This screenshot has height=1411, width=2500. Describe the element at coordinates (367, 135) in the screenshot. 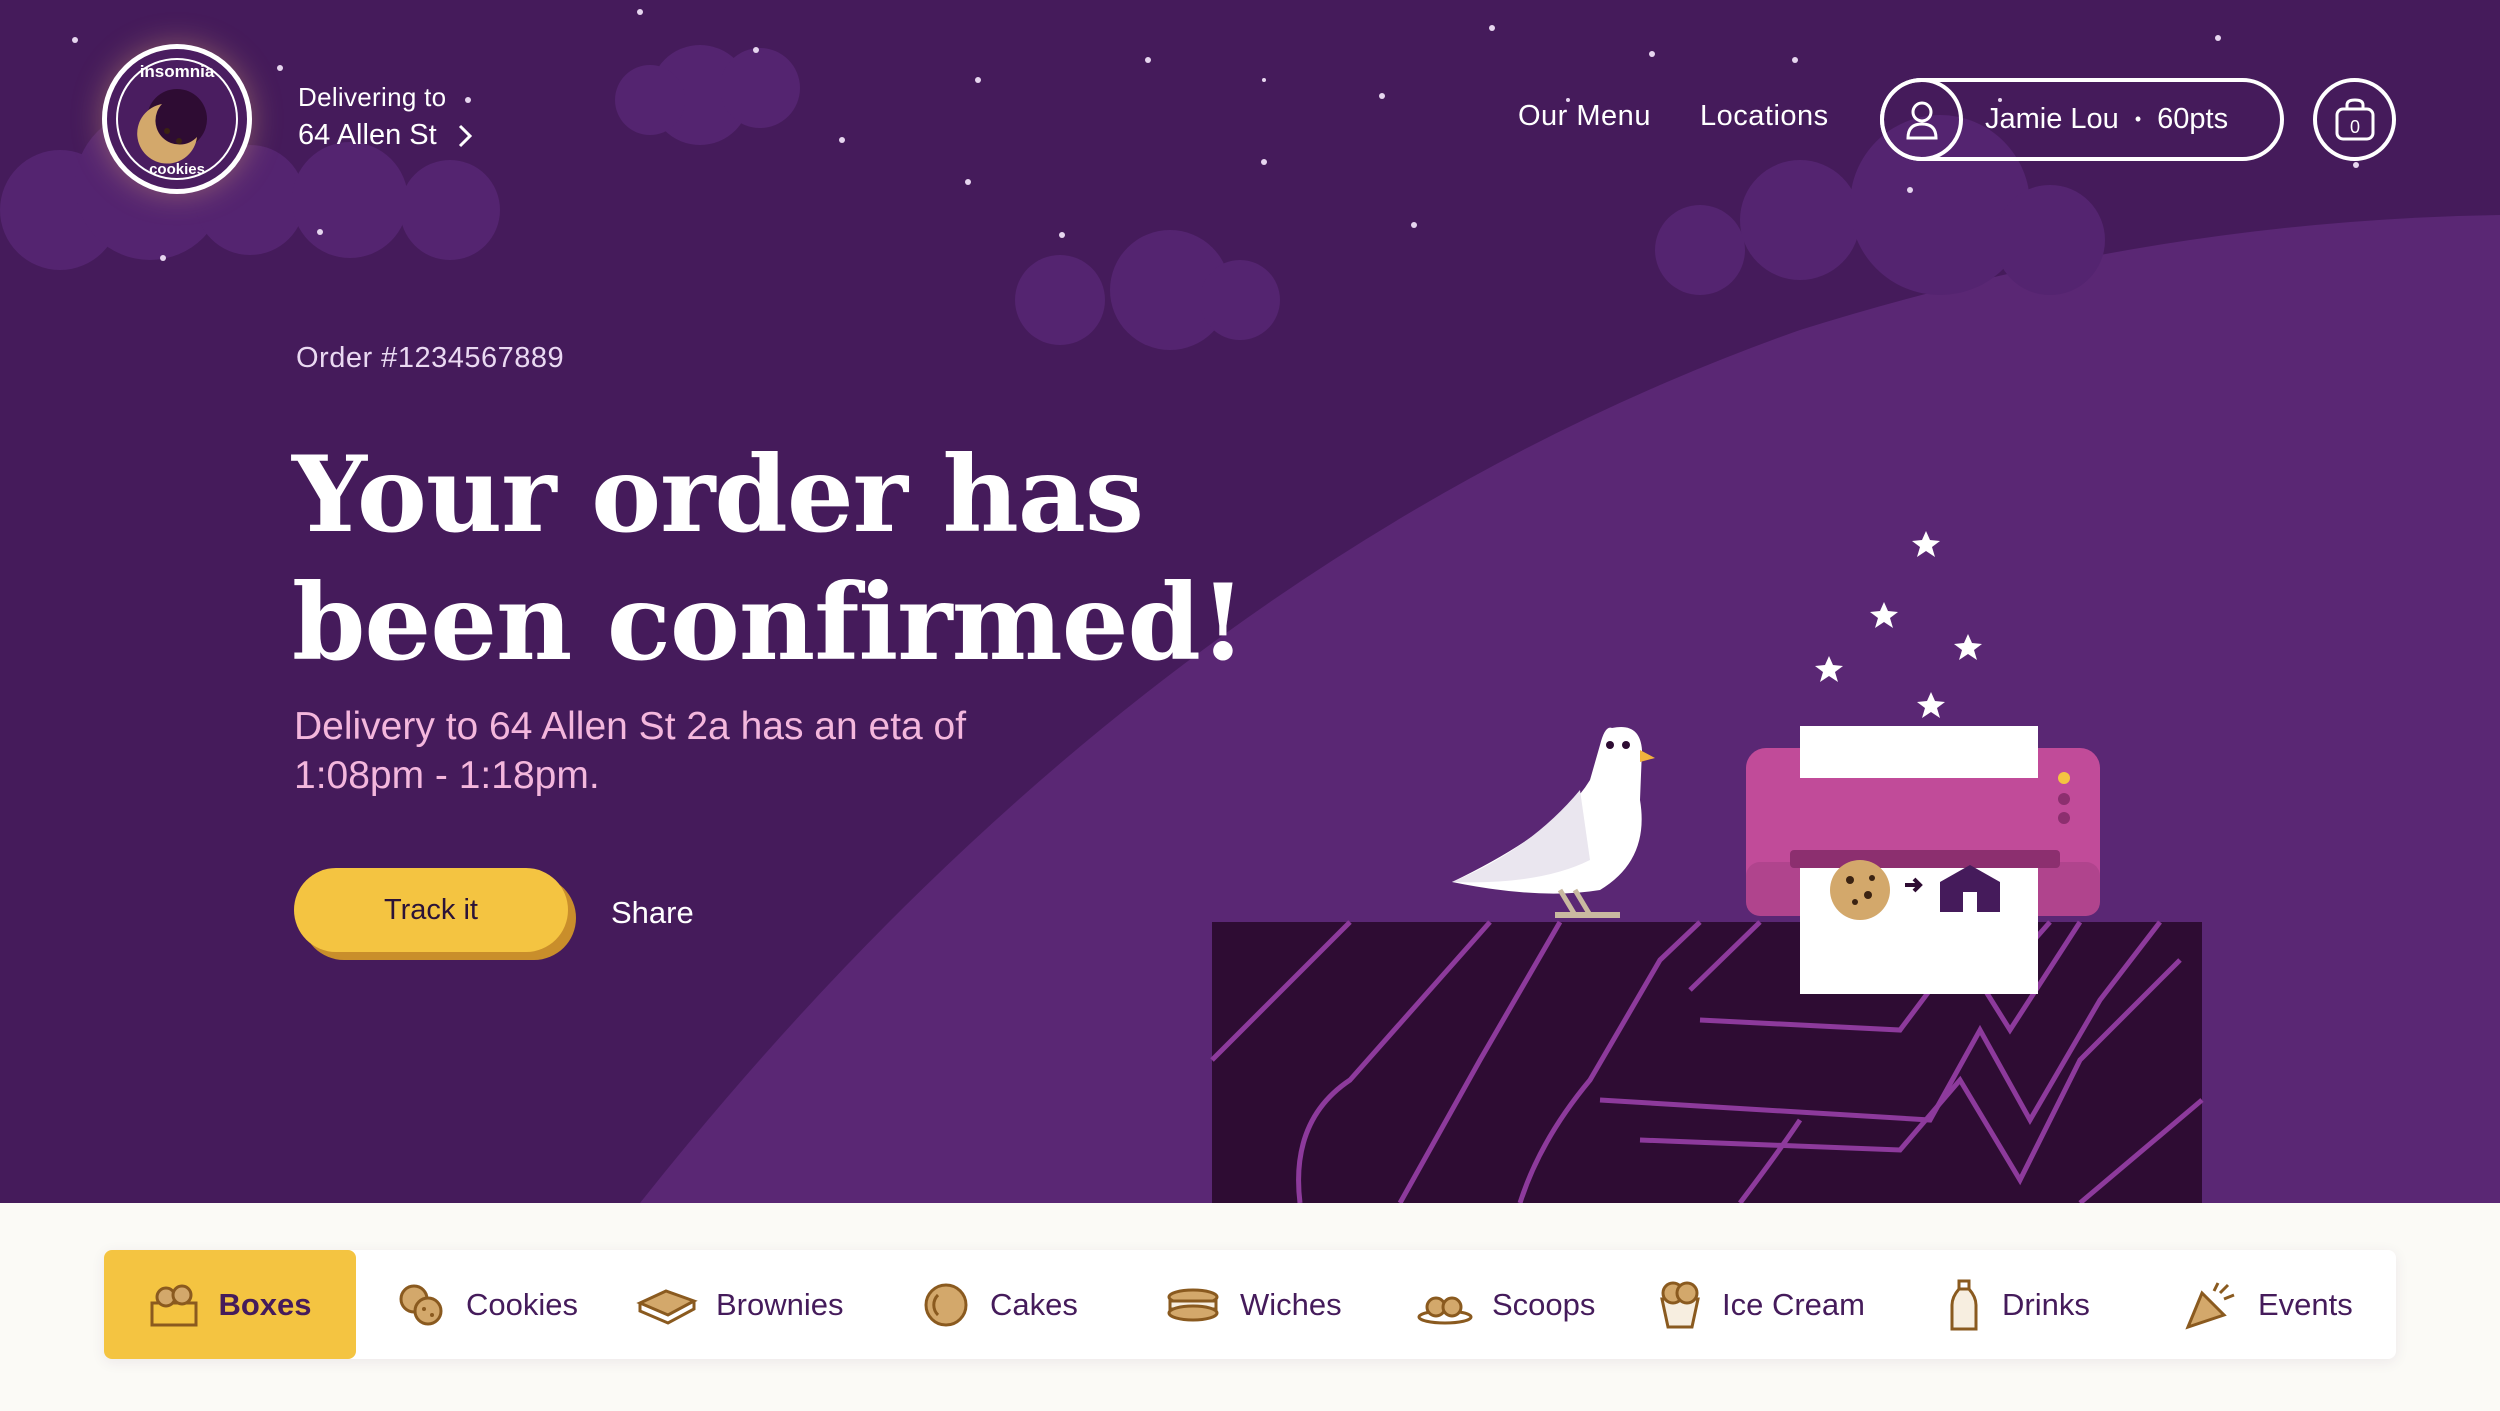

I see `delivery-address: 64 Allen St` at that location.